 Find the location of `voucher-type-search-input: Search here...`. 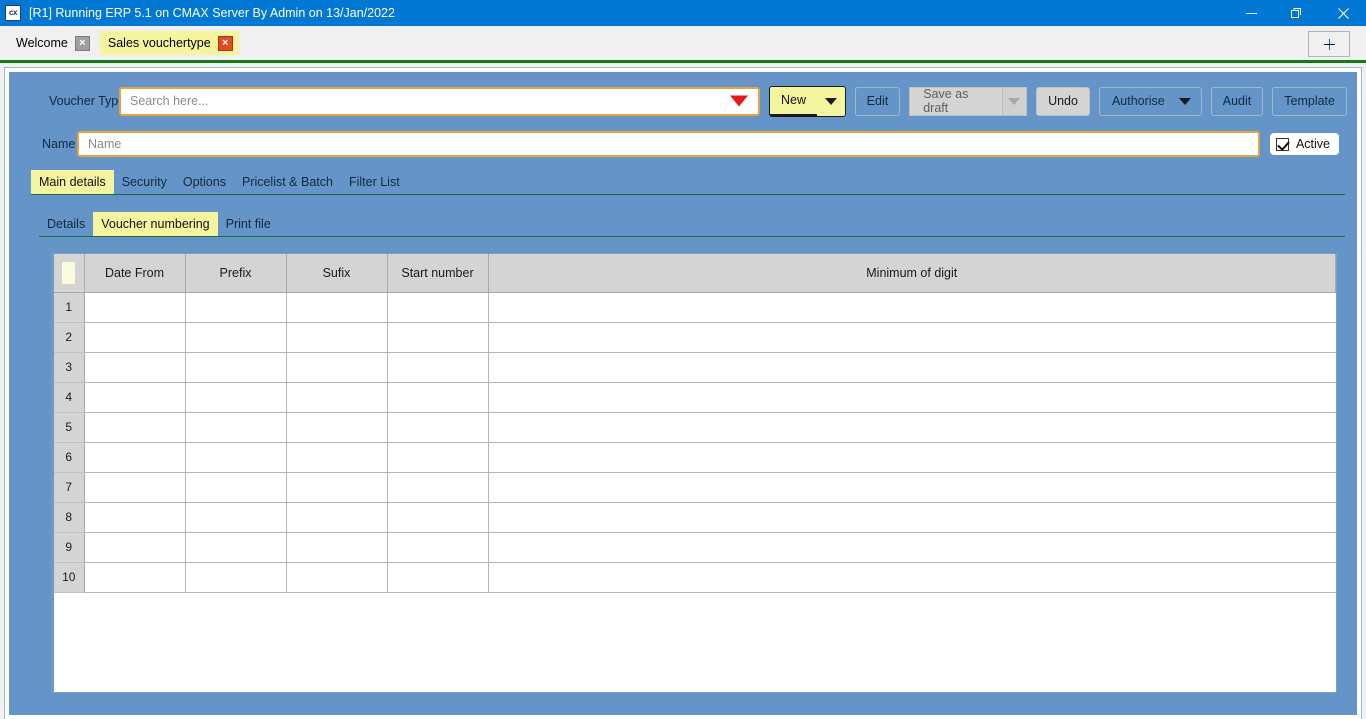

voucher-type-search-input: Search here... is located at coordinates (440, 101).